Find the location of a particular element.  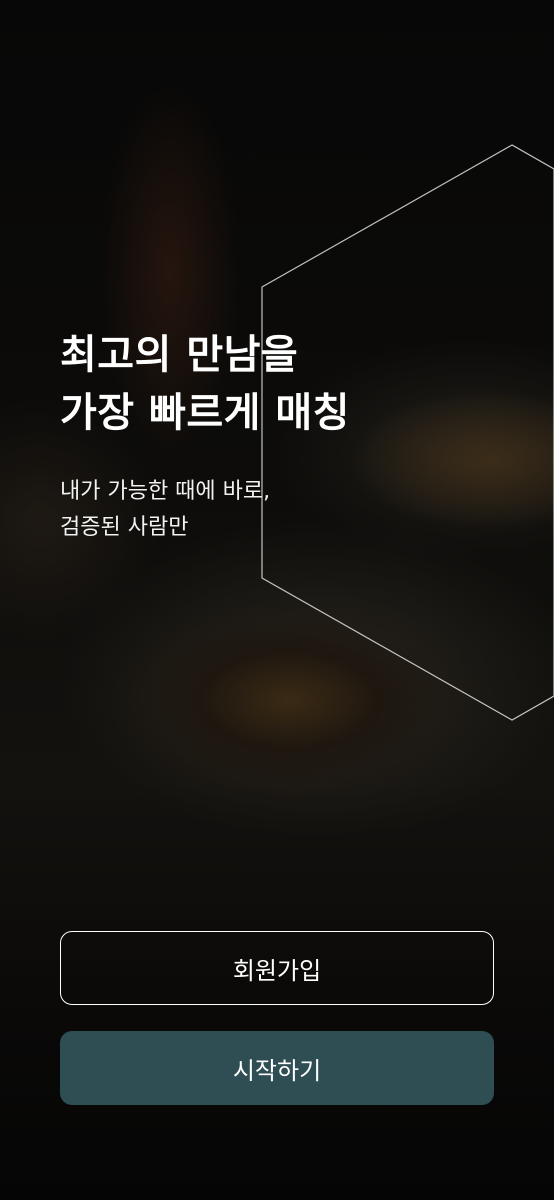

headline-line-1: 최고의 만남을 is located at coordinates (179, 355).